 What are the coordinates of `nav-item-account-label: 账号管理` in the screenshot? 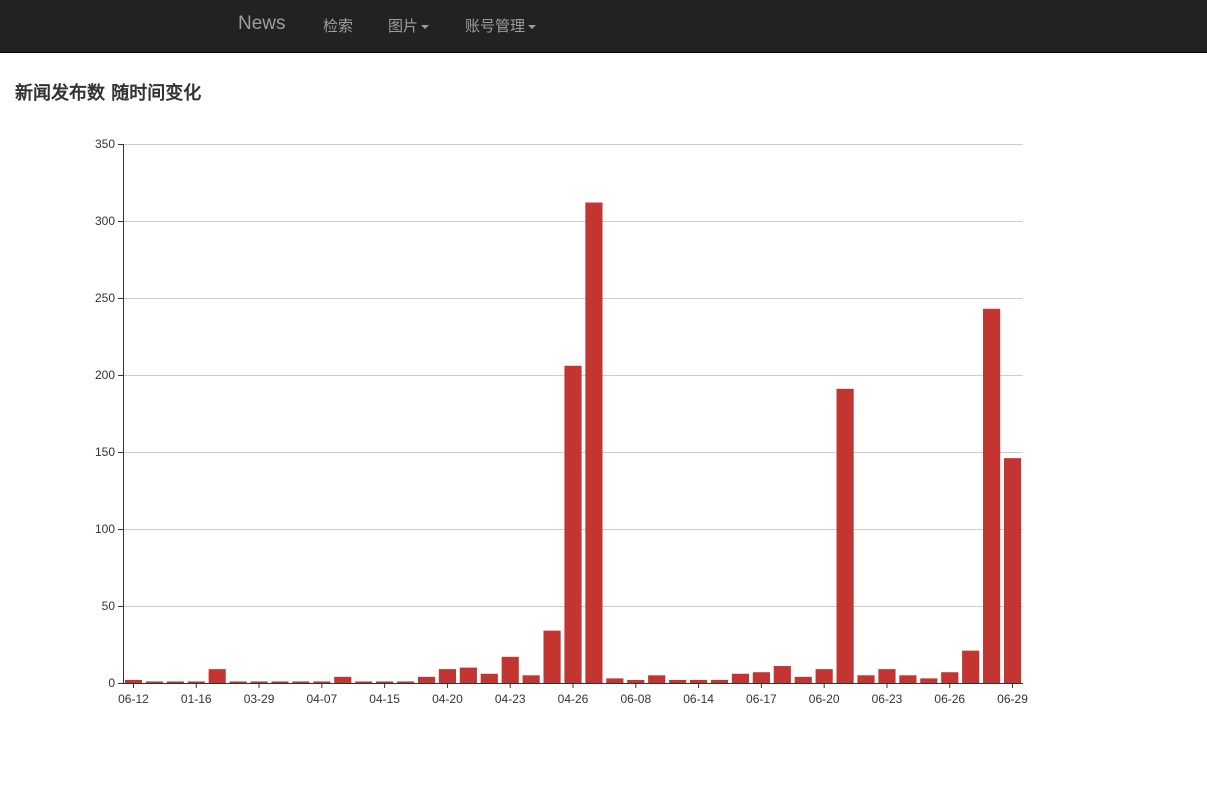 It's located at (495, 26).